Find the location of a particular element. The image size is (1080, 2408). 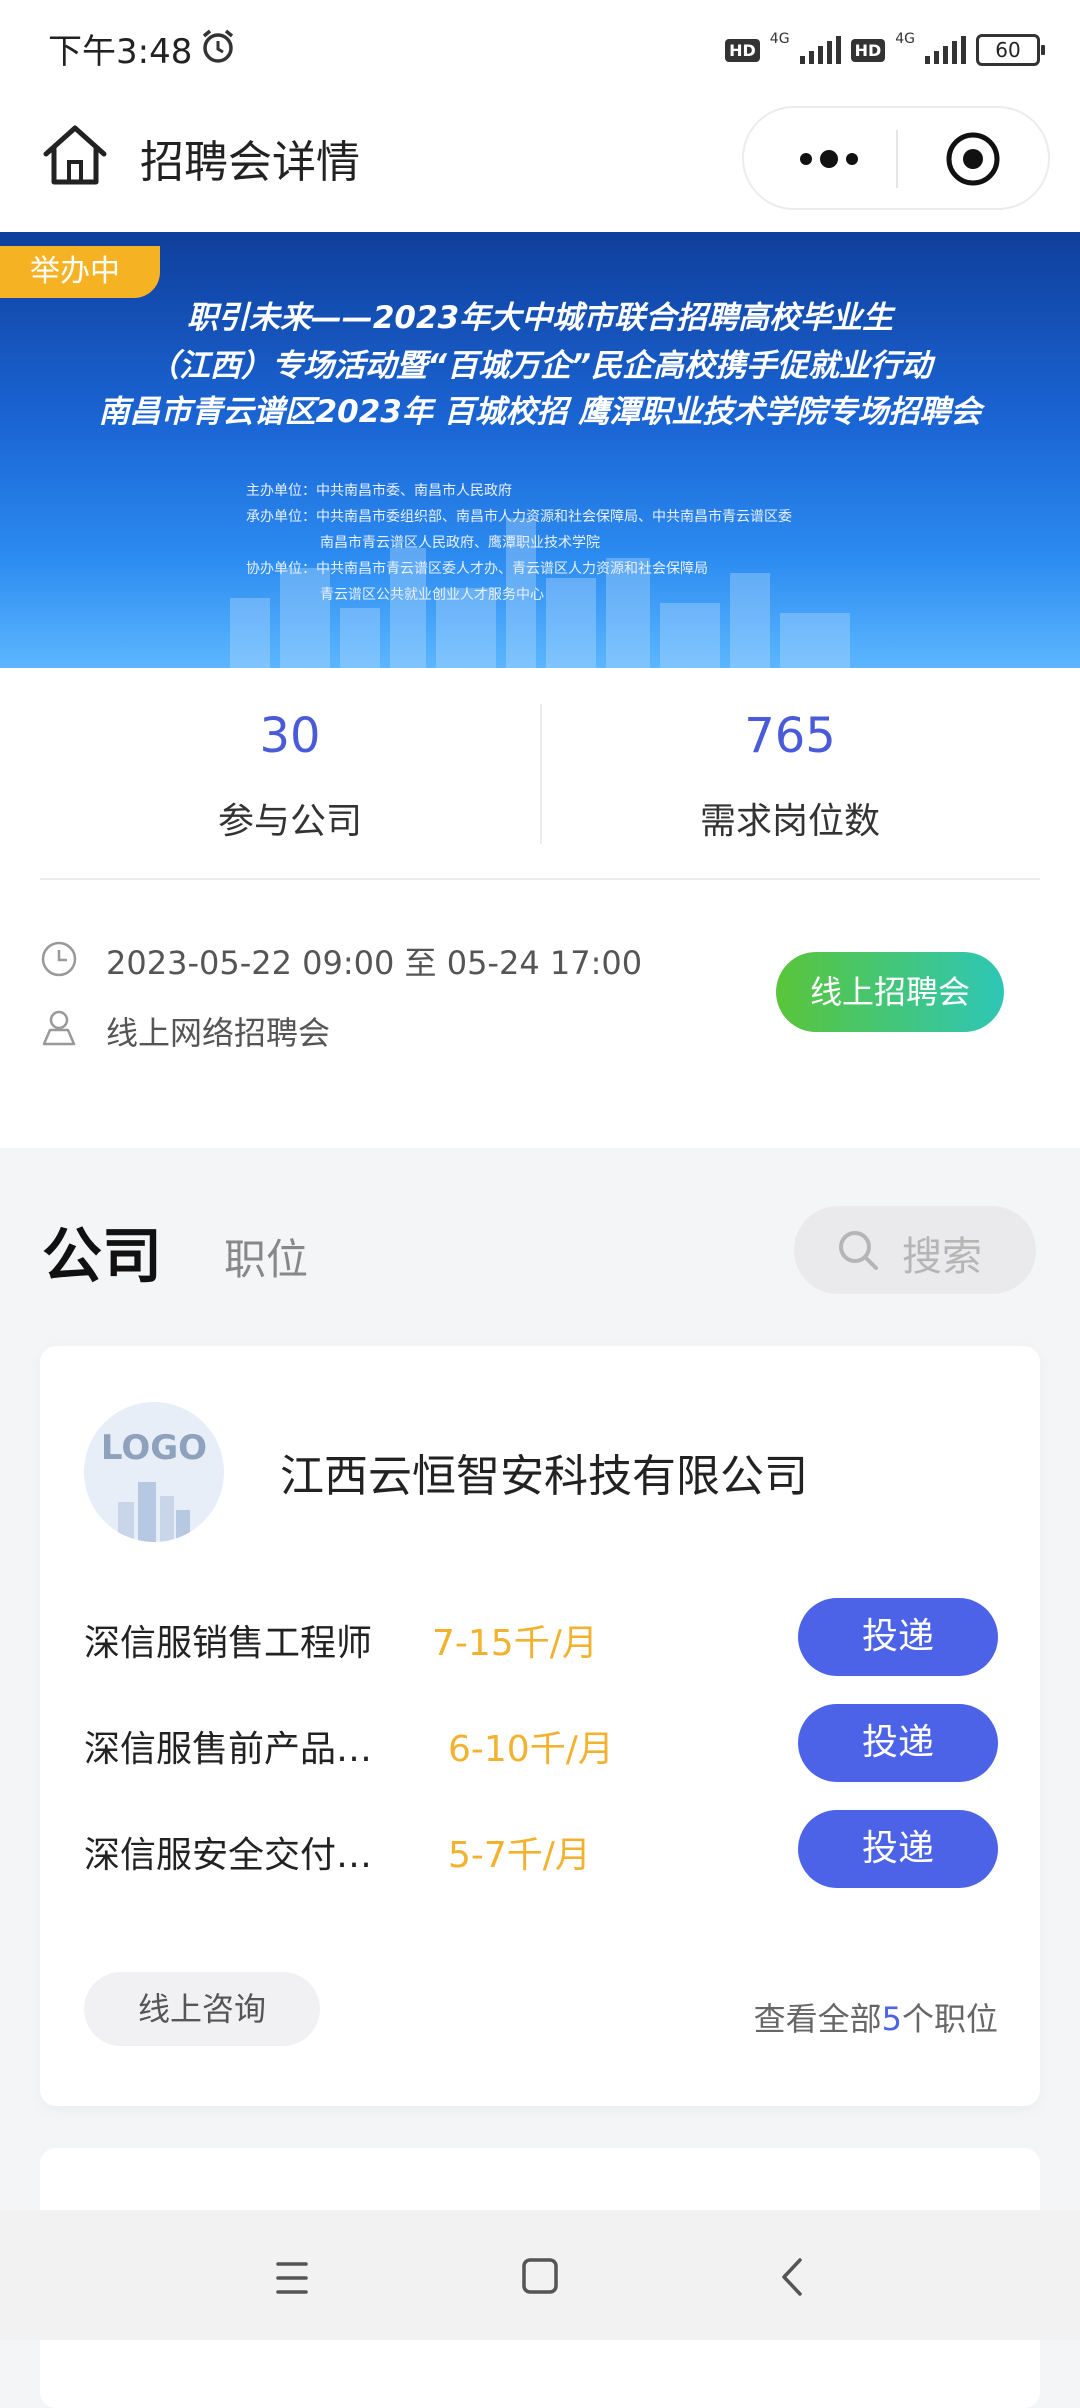

system-nav-bar is located at coordinates (540, 2275).